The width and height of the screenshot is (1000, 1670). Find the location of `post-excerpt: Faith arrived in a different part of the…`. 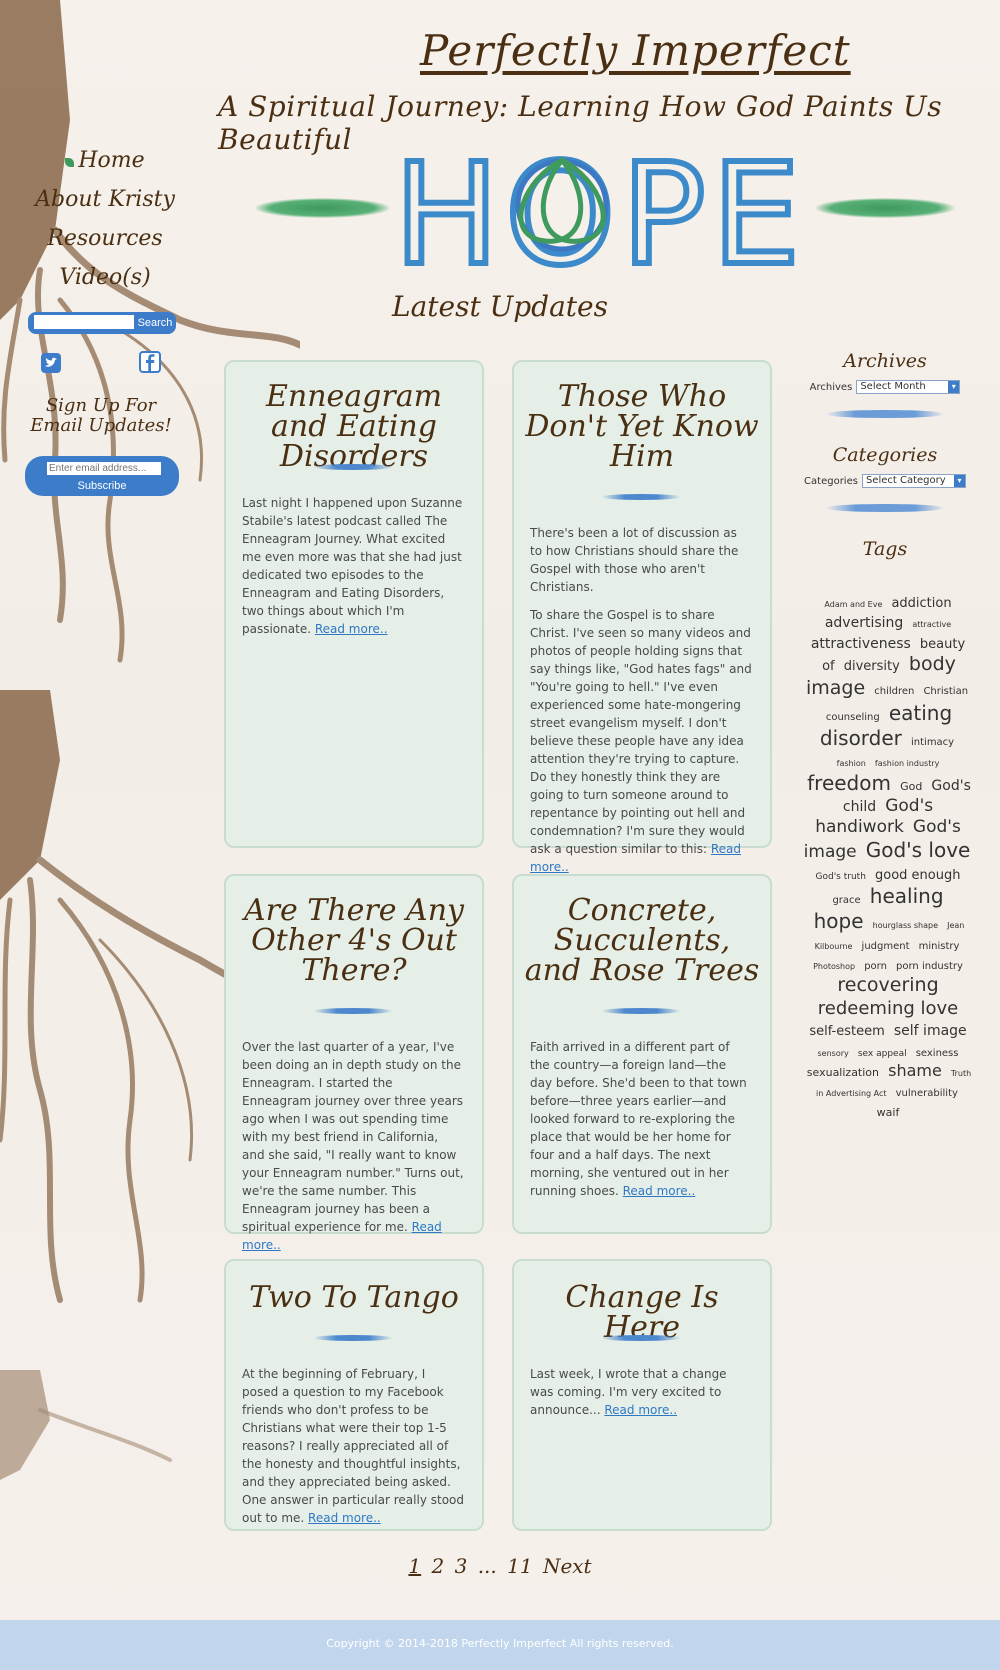

post-excerpt: Faith arrived in a different part of the… is located at coordinates (641, 1124).